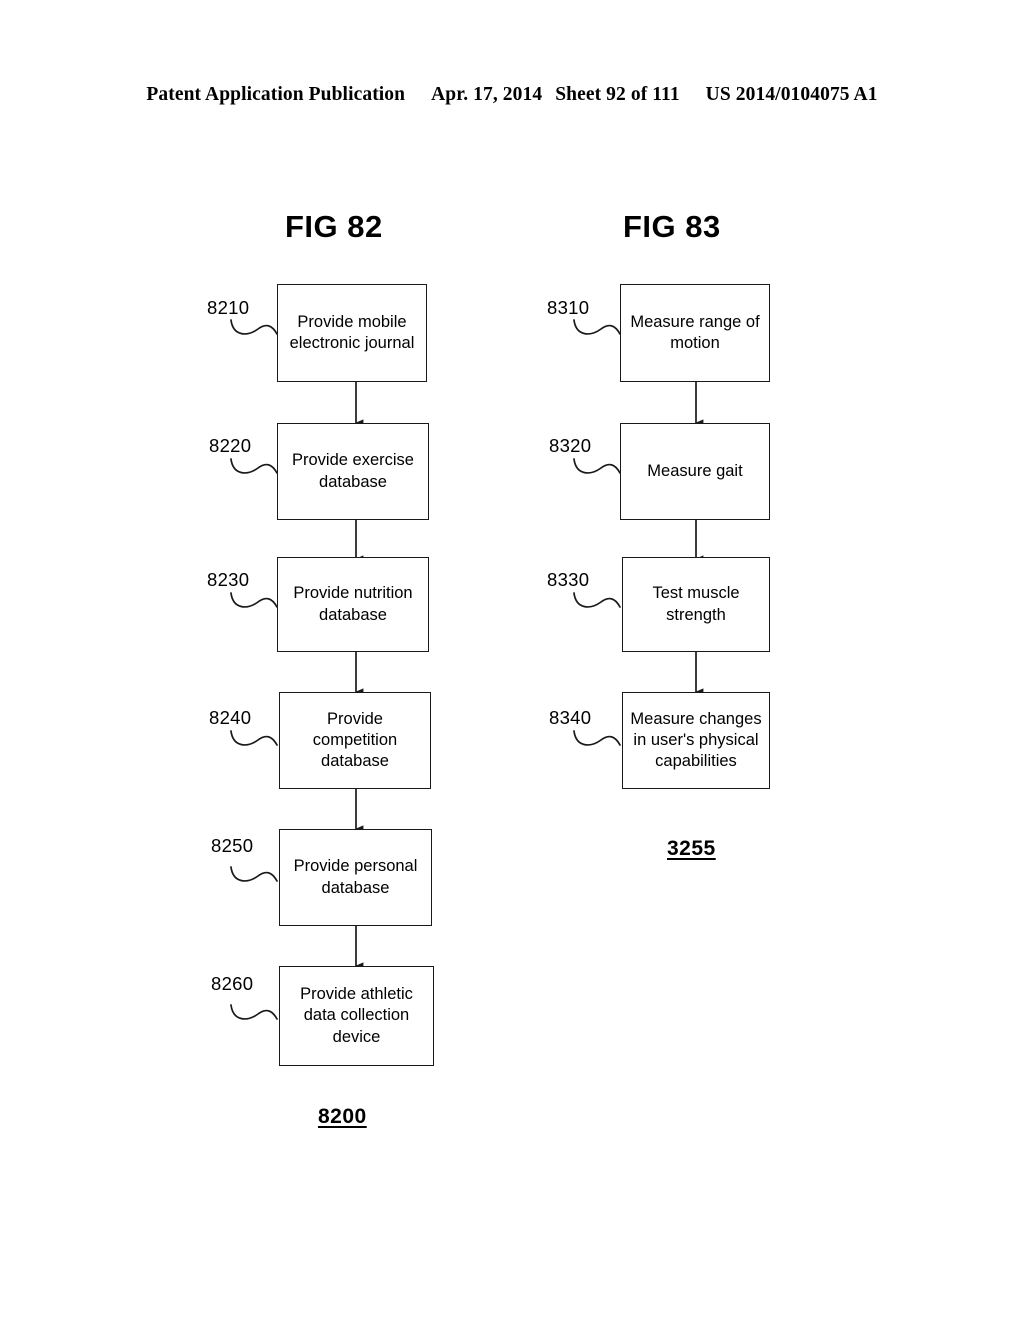 The width and height of the screenshot is (1024, 1320). I want to click on ref-number-8230: 8230, so click(228, 579).